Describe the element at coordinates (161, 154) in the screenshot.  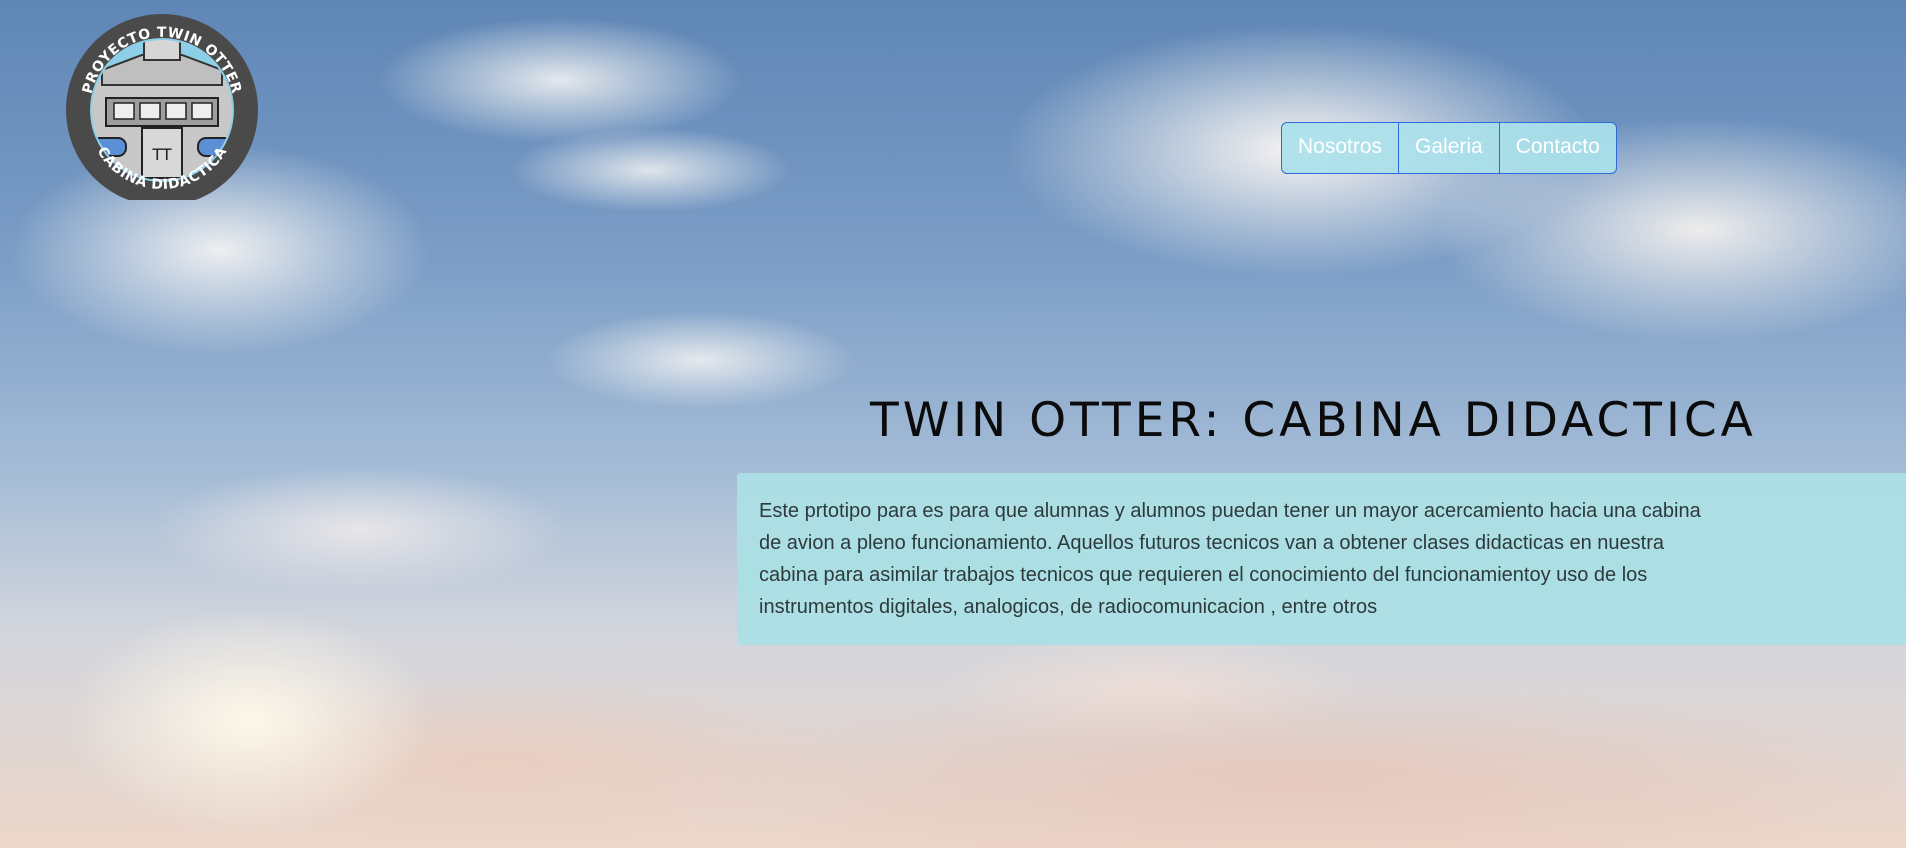
I see `svg-text: TT` at that location.